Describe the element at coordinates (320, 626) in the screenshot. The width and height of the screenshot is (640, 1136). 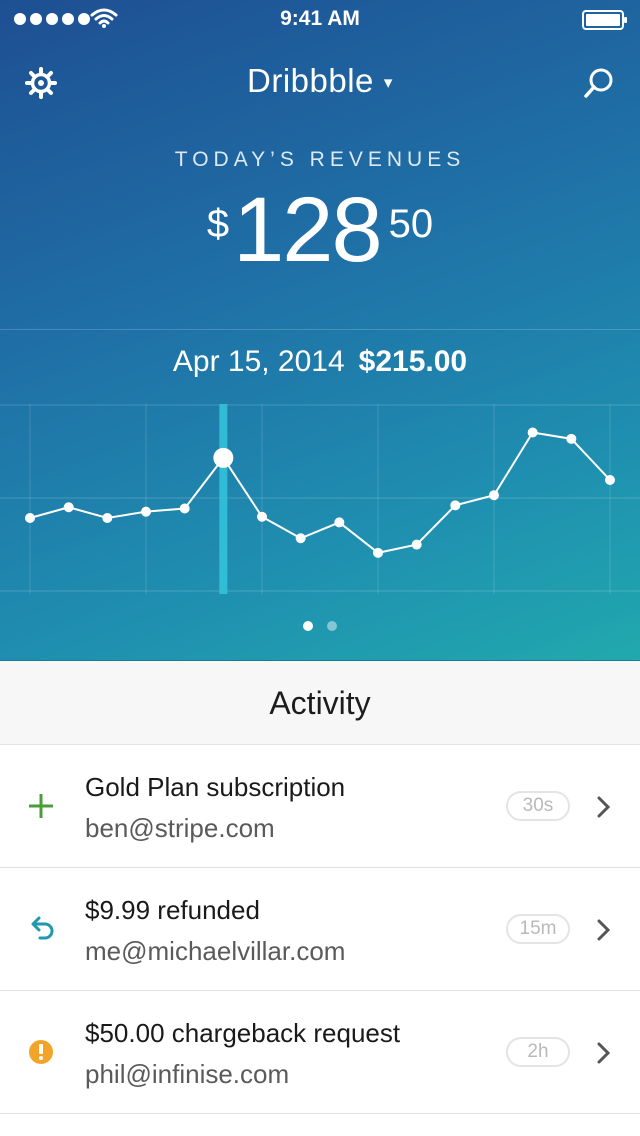
I see `page-indicator` at that location.